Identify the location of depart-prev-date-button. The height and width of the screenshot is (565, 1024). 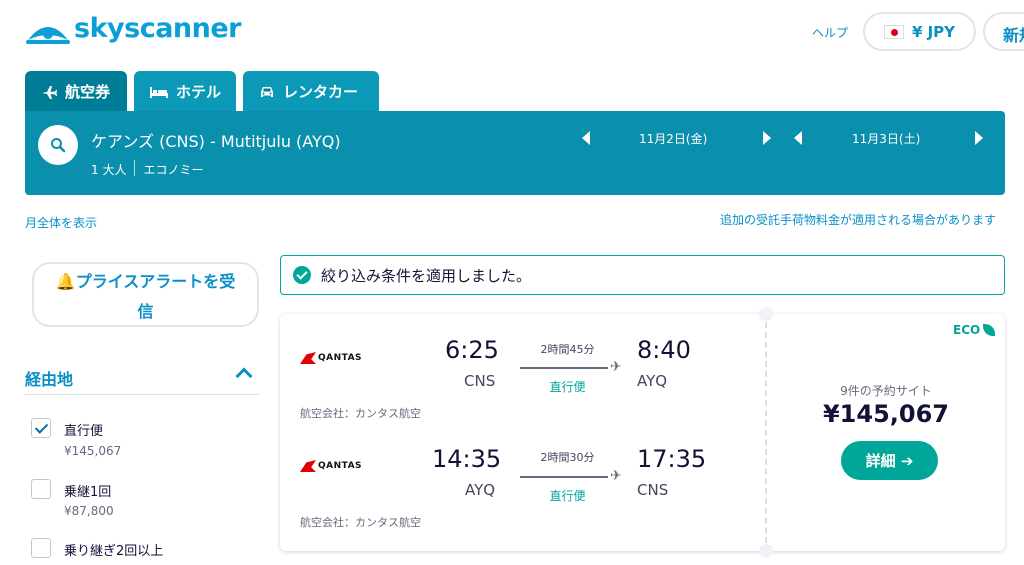
(586, 138).